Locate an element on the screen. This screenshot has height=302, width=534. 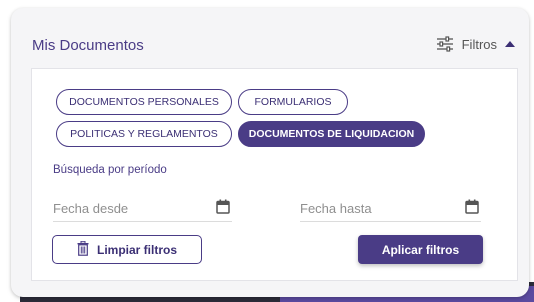
caret-up-icon is located at coordinates (510, 44).